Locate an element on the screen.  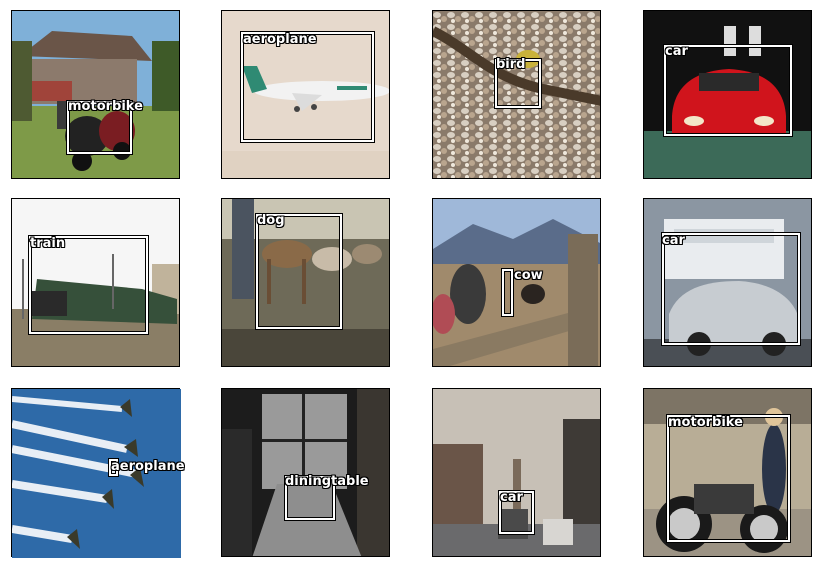
image-panel-12: motorbike is located at coordinates (727, 472).